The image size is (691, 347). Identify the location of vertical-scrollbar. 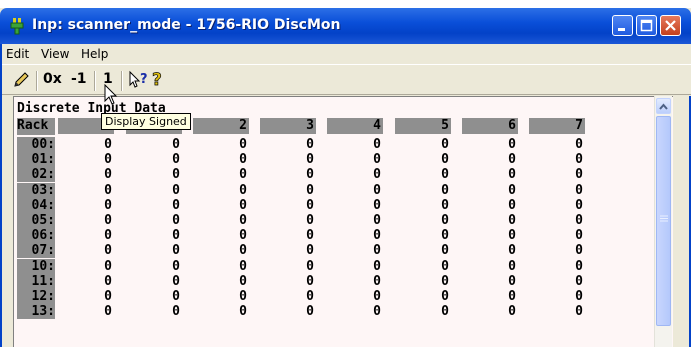
(663, 221).